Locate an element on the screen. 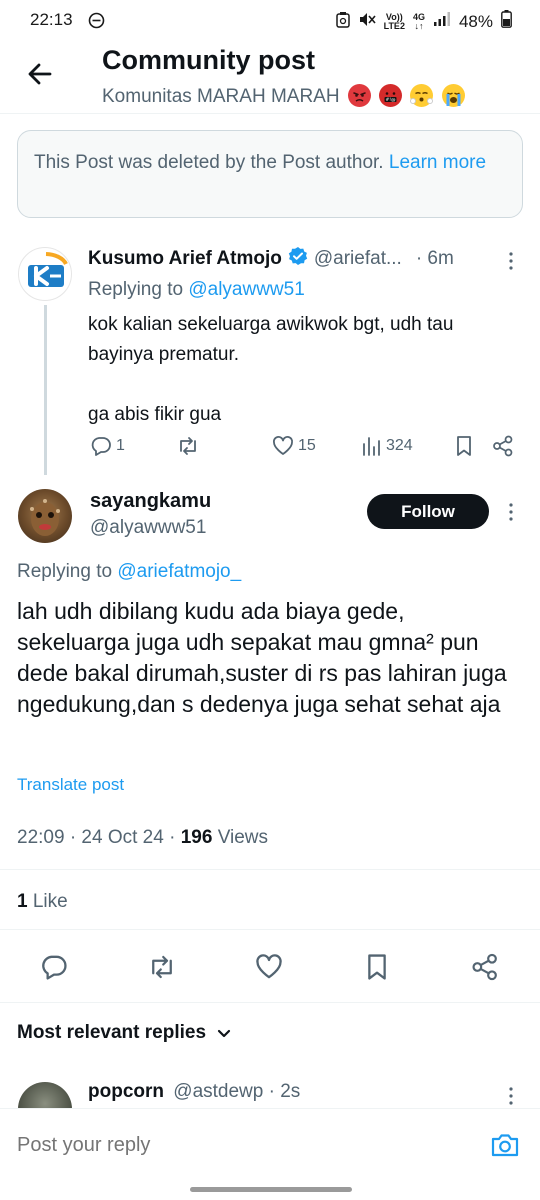  reply-composer-bar is located at coordinates (270, 1146).